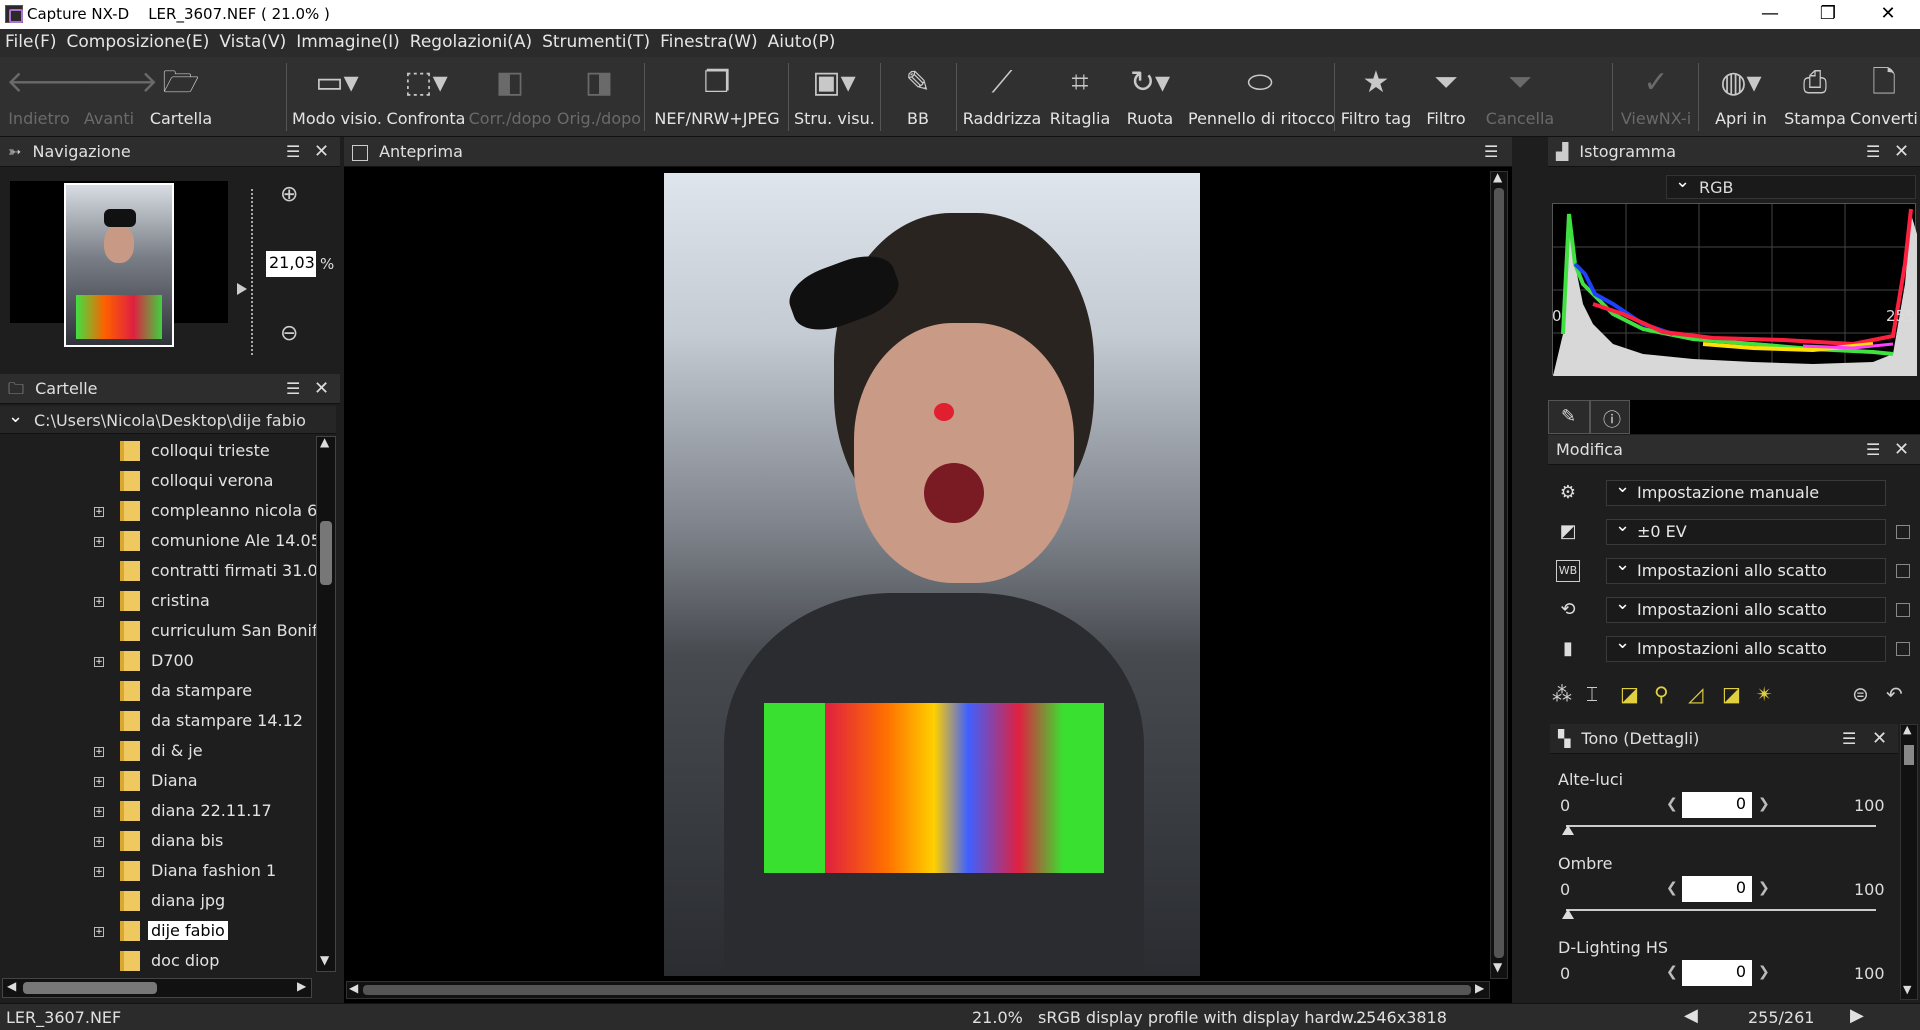 The height and width of the screenshot is (1030, 1920). I want to click on lens-correction-icon: ⌶, so click(1592, 694).